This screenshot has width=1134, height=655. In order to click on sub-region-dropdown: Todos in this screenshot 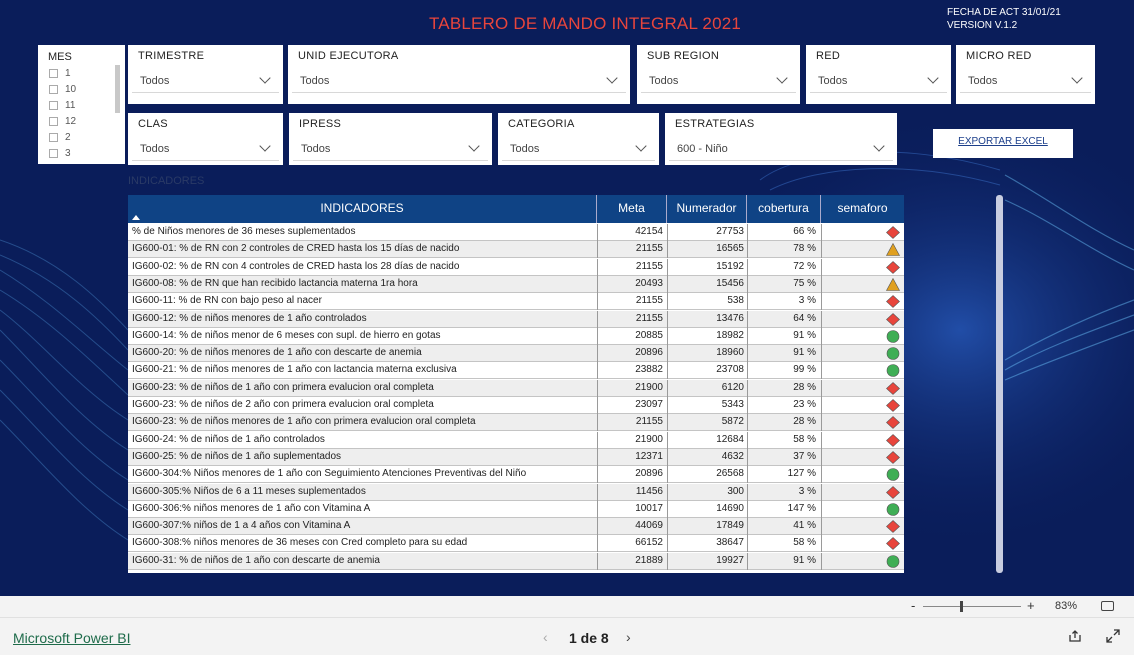, I will do `click(718, 80)`.